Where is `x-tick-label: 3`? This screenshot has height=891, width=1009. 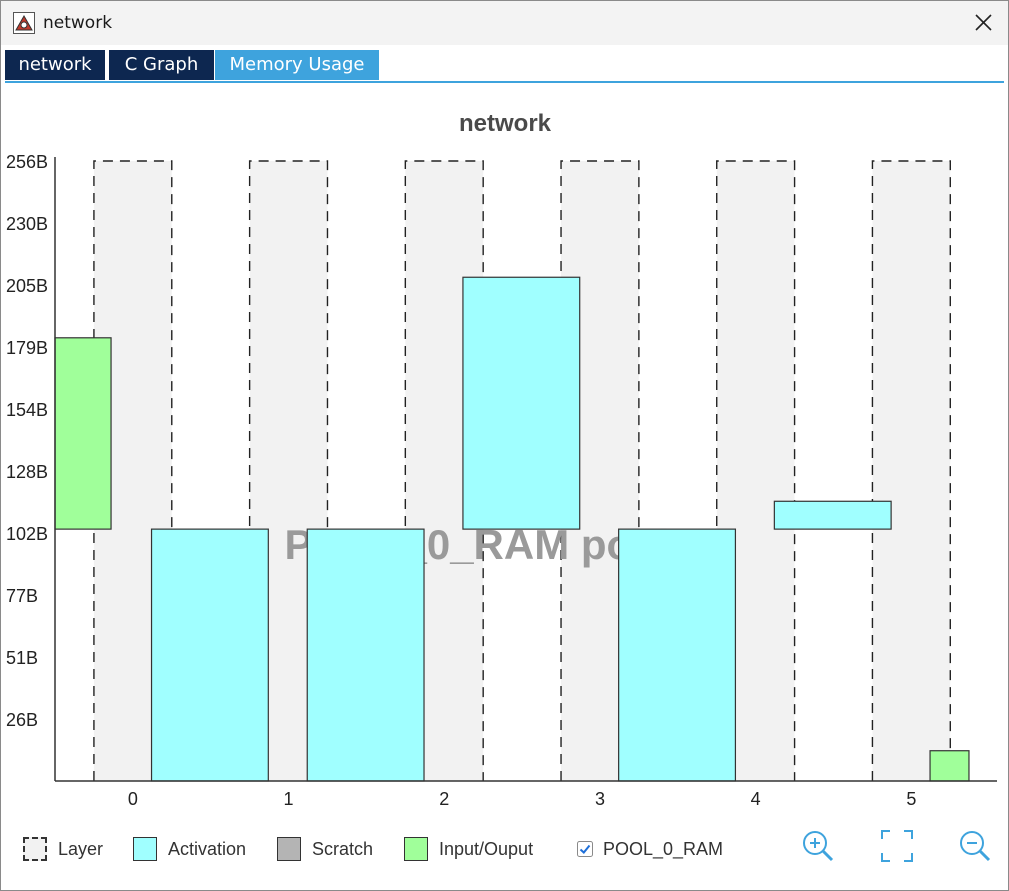
x-tick-label: 3 is located at coordinates (600, 799).